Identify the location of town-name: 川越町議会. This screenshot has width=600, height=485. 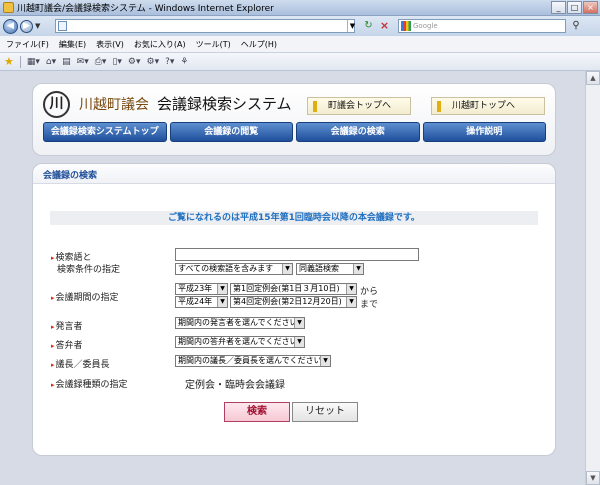
(114, 105).